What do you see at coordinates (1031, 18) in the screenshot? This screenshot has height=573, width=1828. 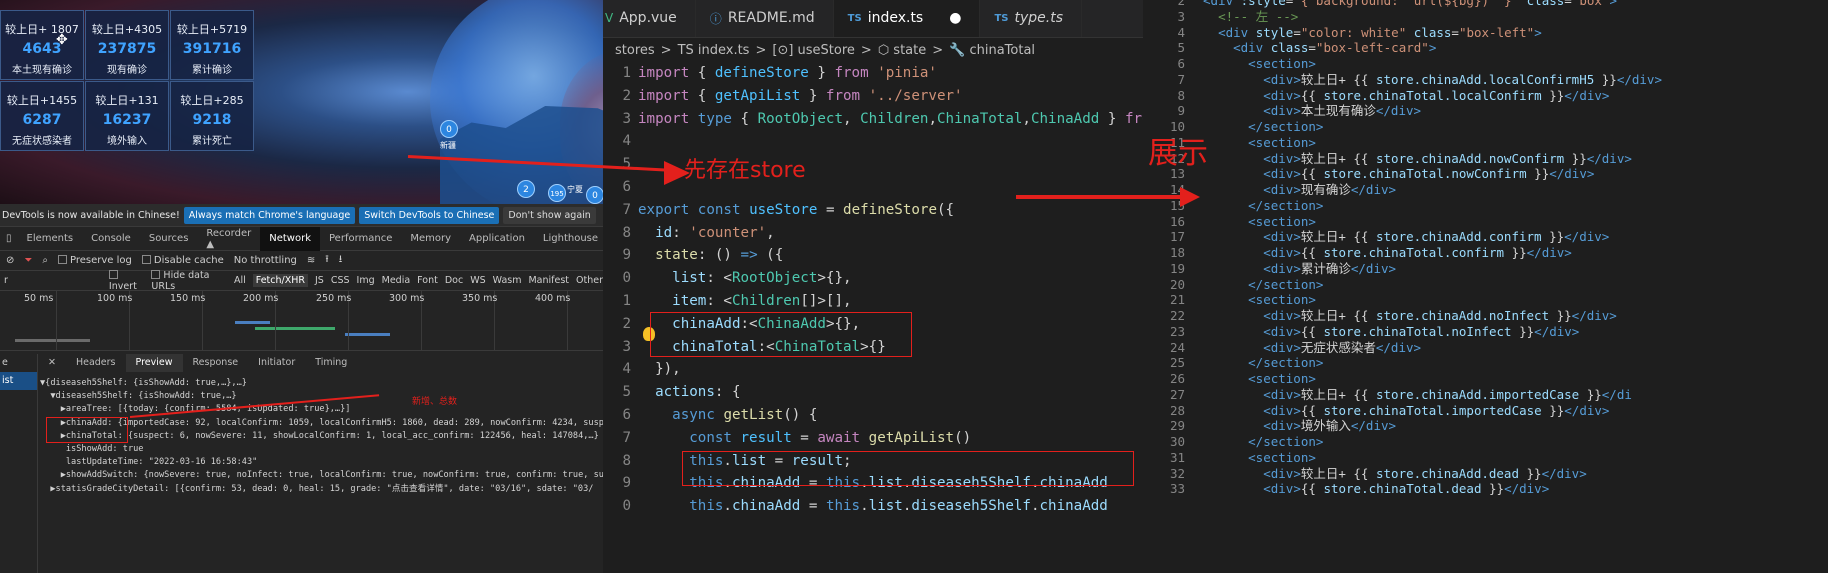 I see `editor-tab: TS type.ts` at bounding box center [1031, 18].